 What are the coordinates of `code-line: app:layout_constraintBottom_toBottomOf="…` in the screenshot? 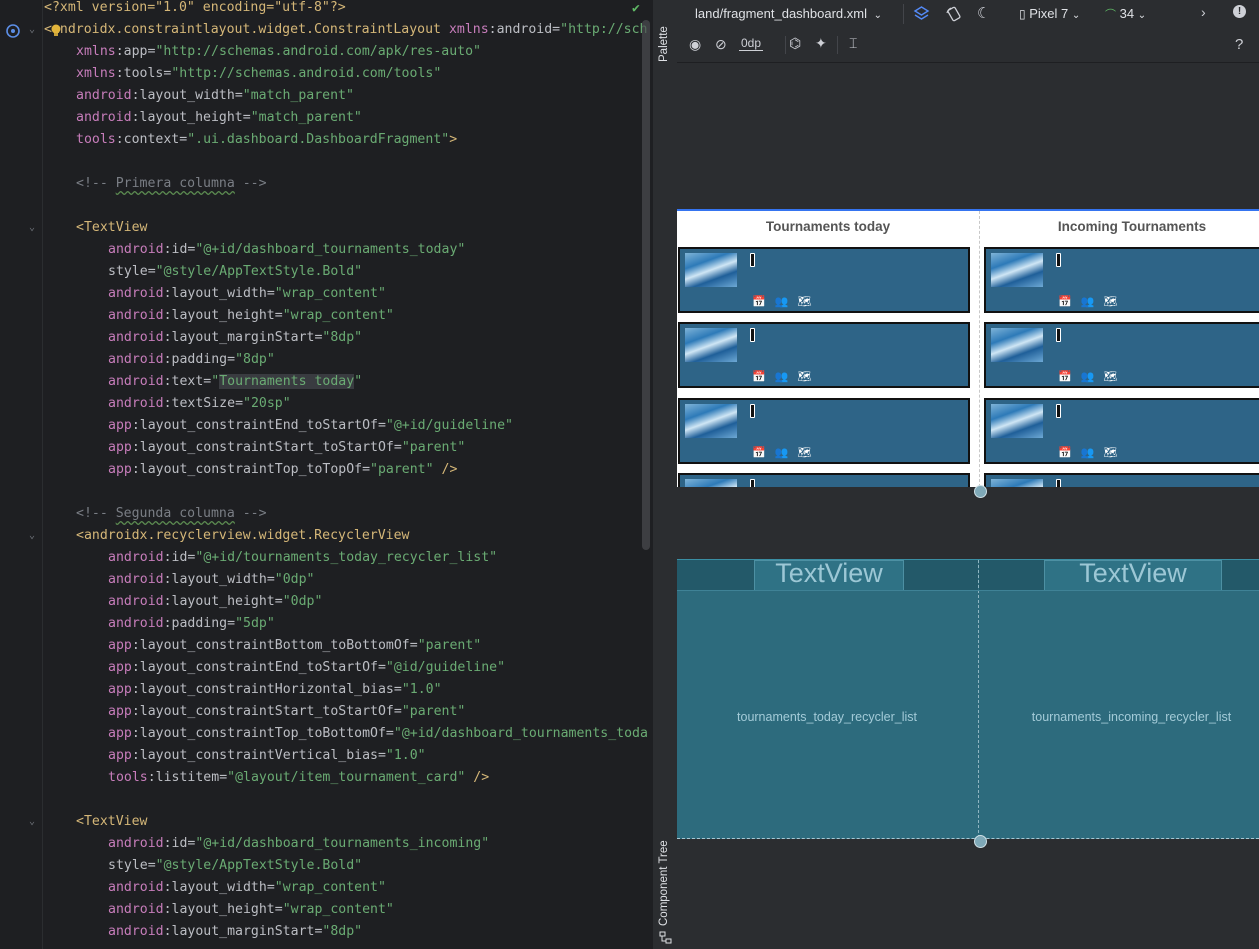 It's located at (294, 646).